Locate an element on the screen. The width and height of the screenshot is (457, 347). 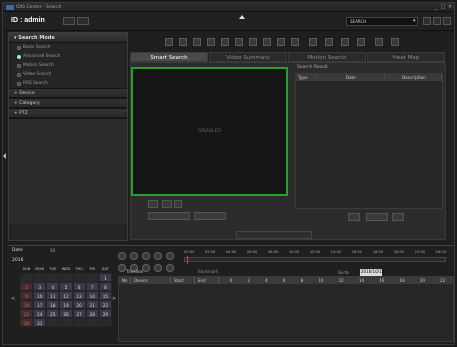
category-section: + Category is located at coordinates (68, 103).